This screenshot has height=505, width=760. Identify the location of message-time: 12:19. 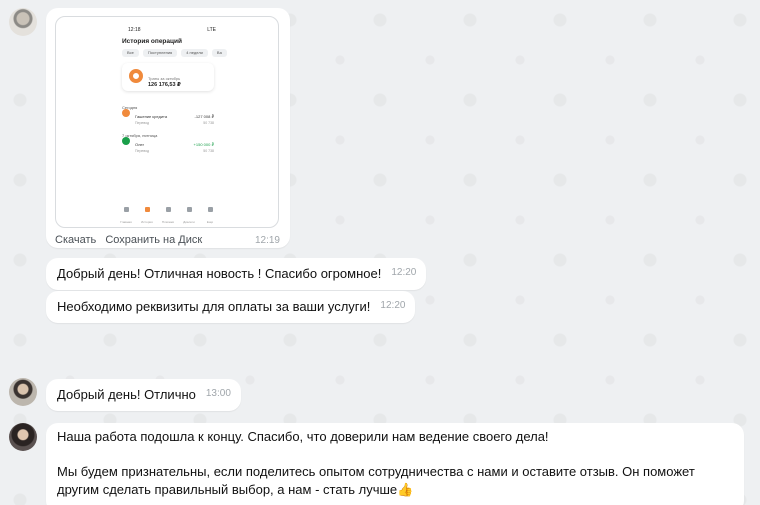
(267, 240).